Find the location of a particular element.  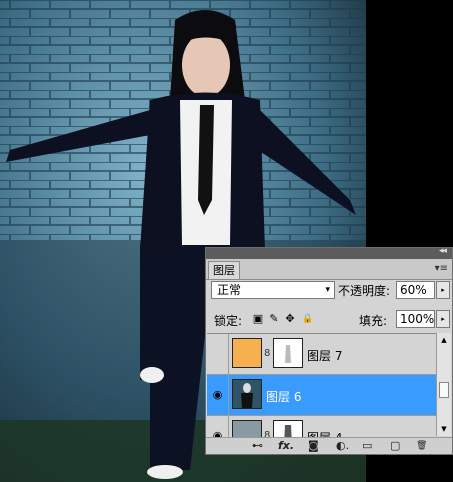

lock-image-icon: ✎ is located at coordinates (274, 319).